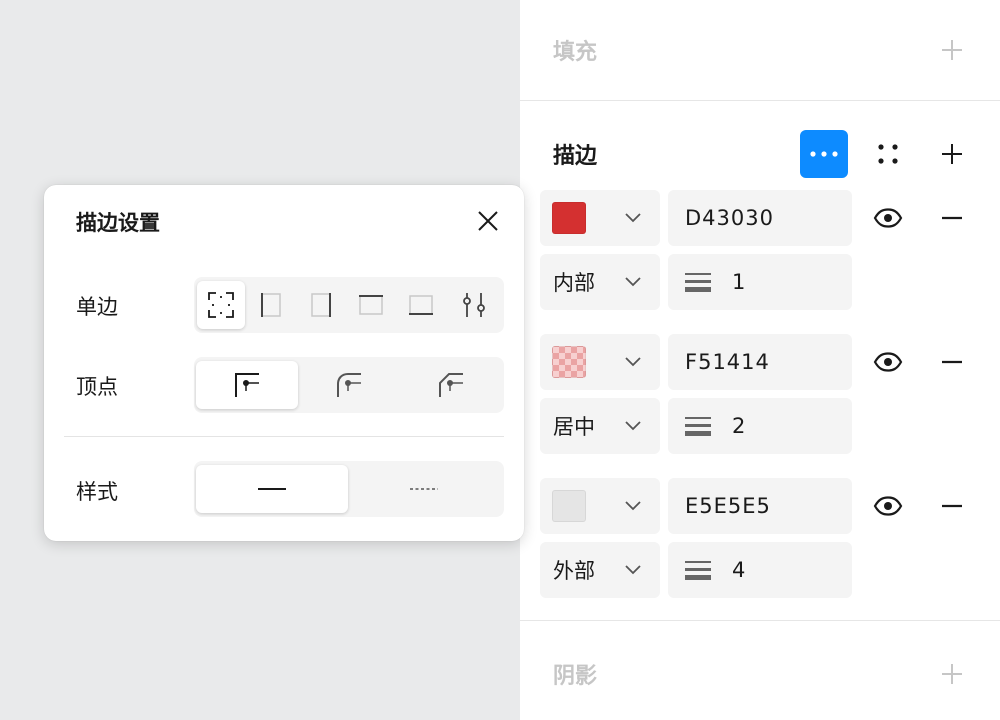 The height and width of the screenshot is (720, 1000). I want to click on style-solid-option, so click(272, 489).